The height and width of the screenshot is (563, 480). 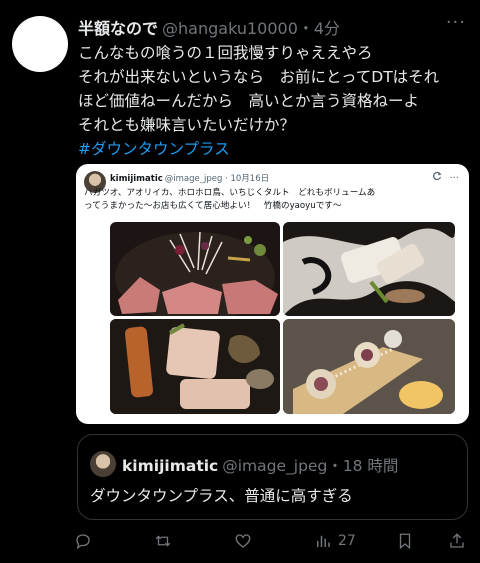 What do you see at coordinates (335, 541) in the screenshot?
I see `views-button: 27` at bounding box center [335, 541].